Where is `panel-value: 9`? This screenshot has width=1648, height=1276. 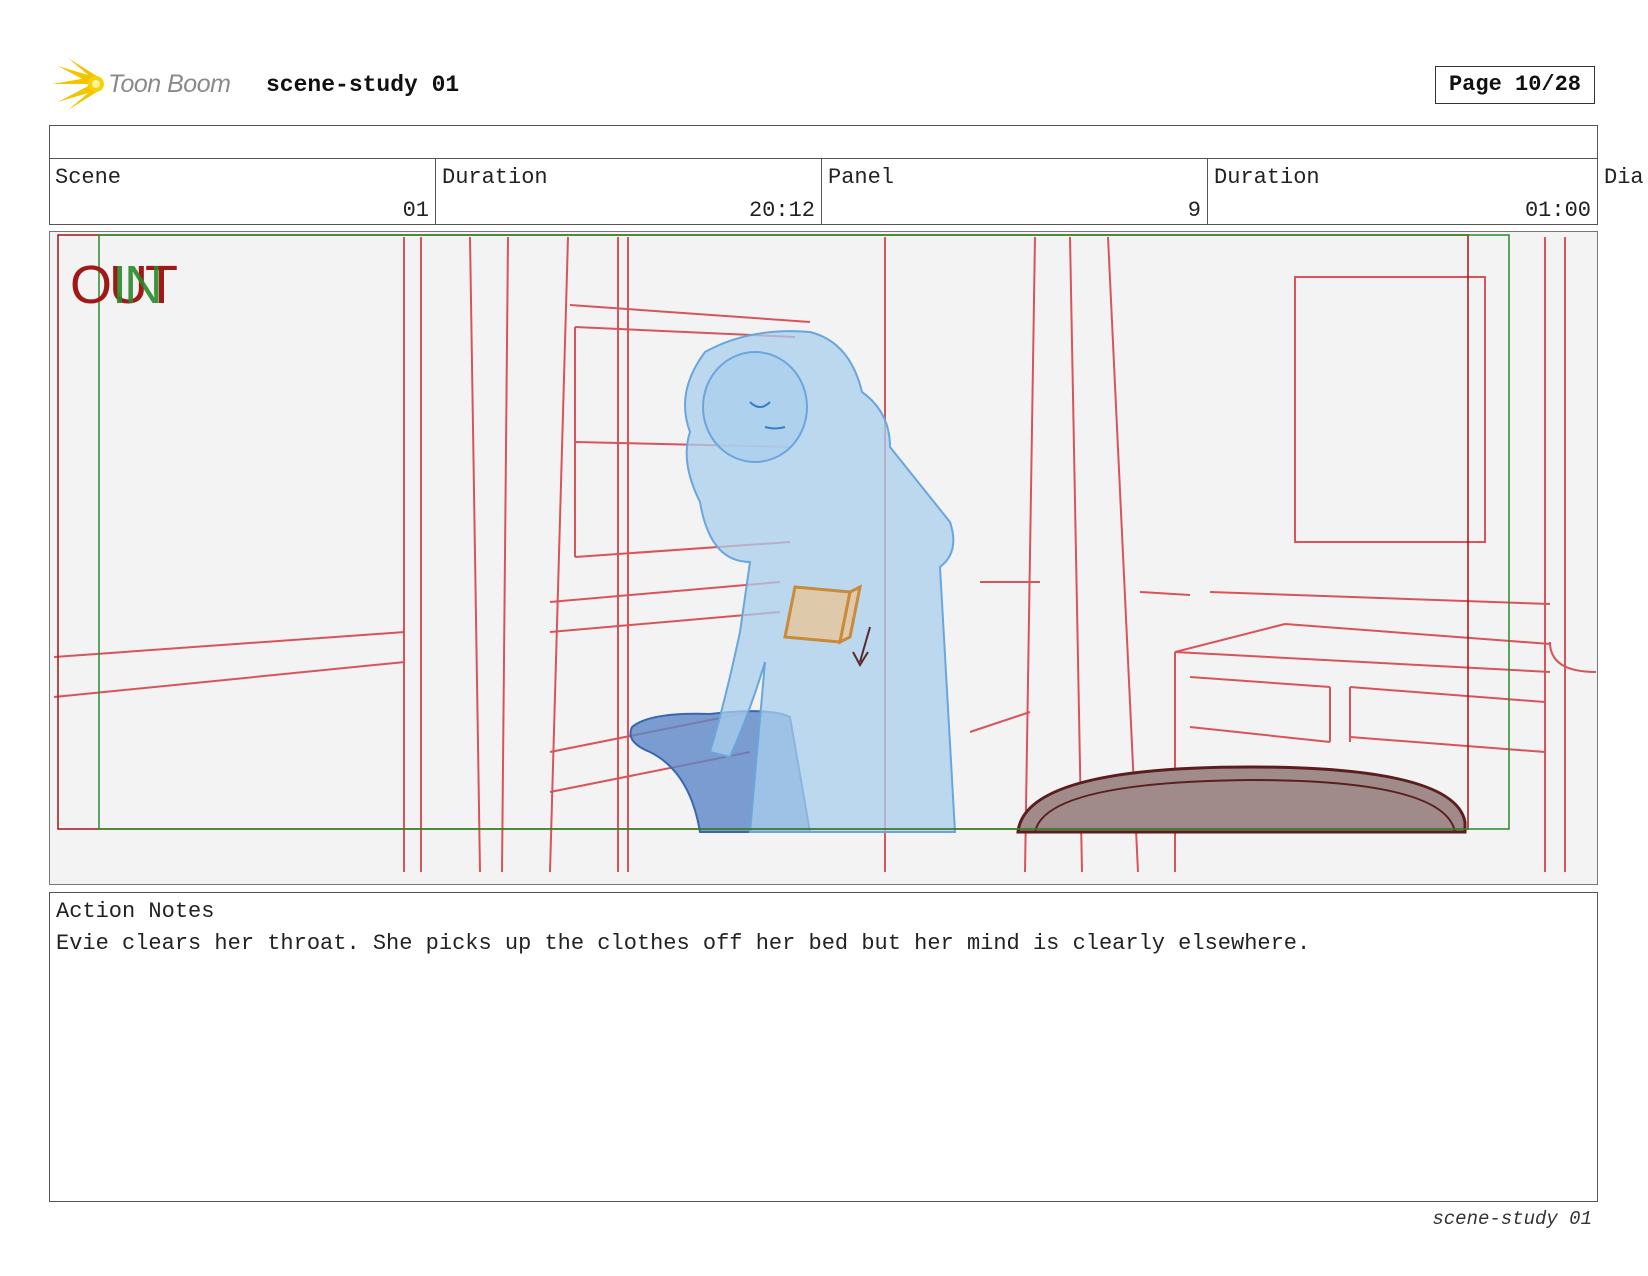
panel-value: 9 is located at coordinates (1194, 210).